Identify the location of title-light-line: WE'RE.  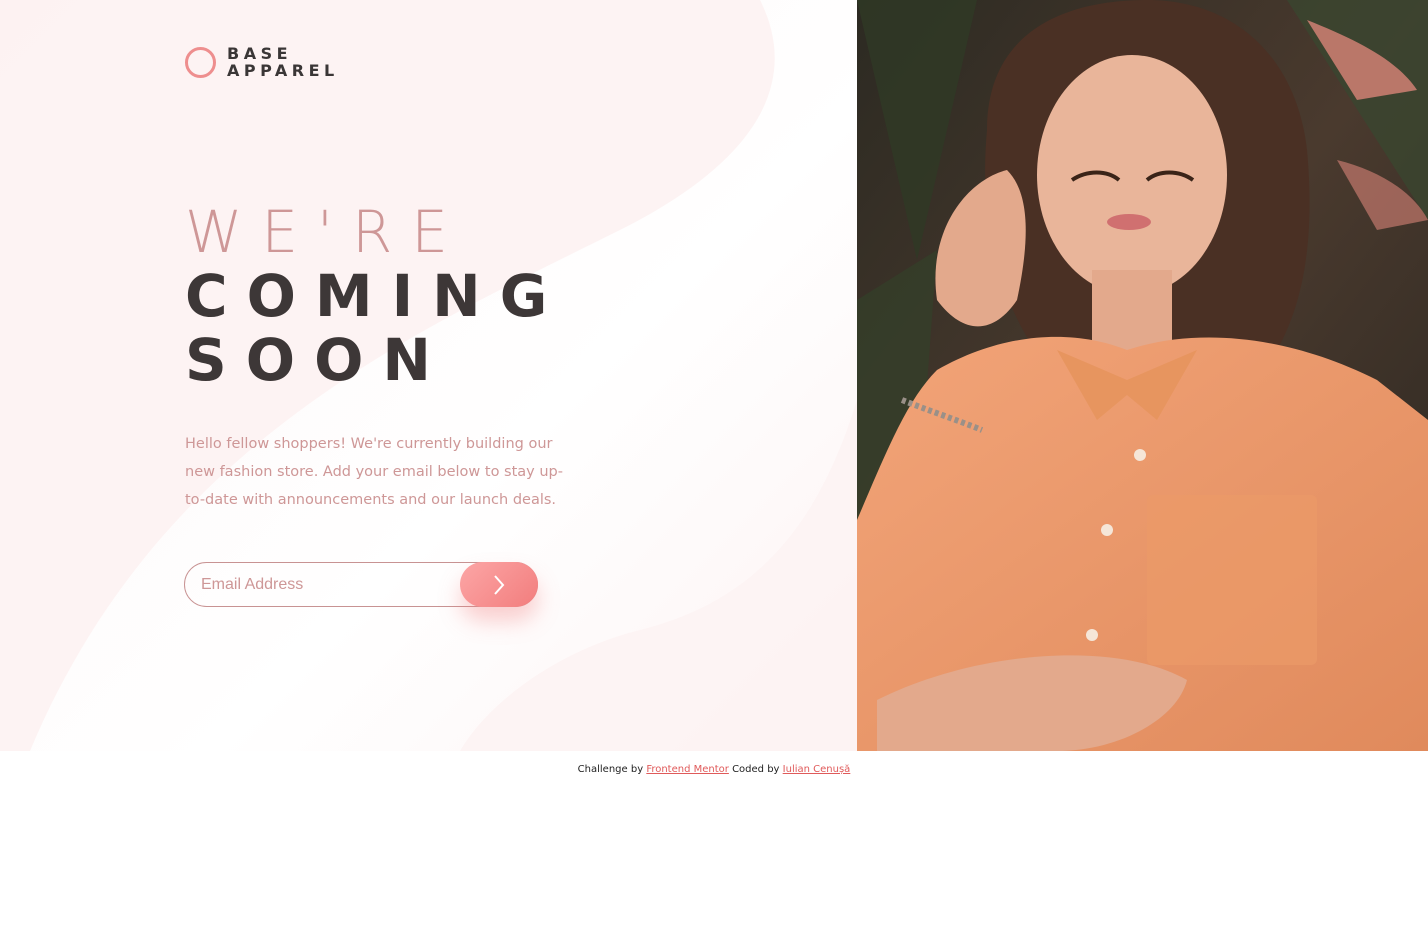
(326, 232).